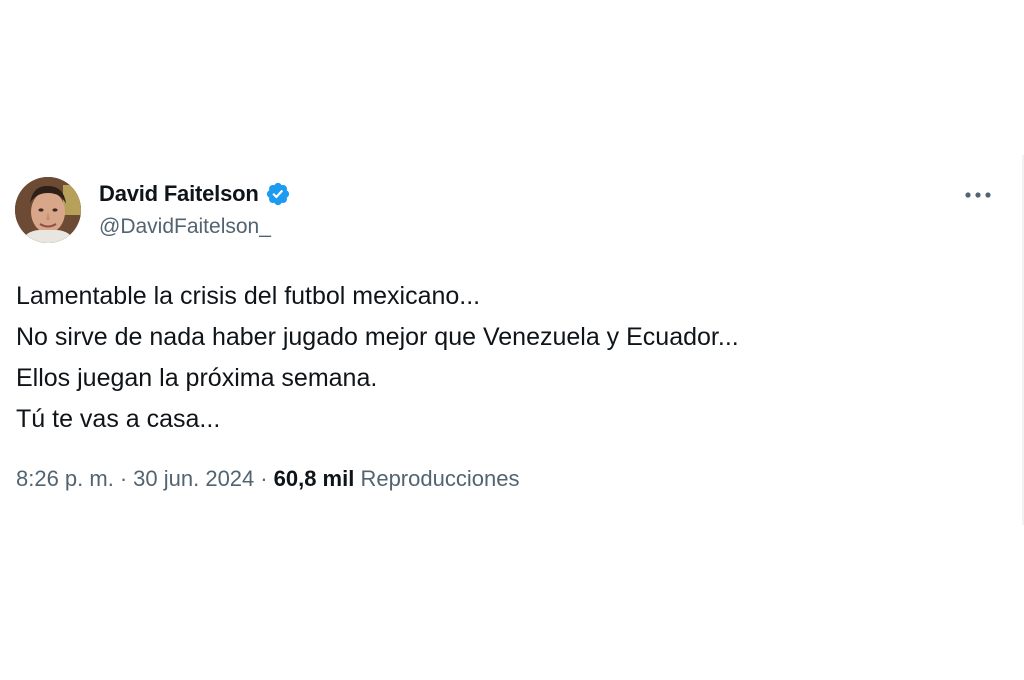 This screenshot has width=1024, height=680. What do you see at coordinates (440, 478) in the screenshot?
I see `views-label: Reproducciones` at bounding box center [440, 478].